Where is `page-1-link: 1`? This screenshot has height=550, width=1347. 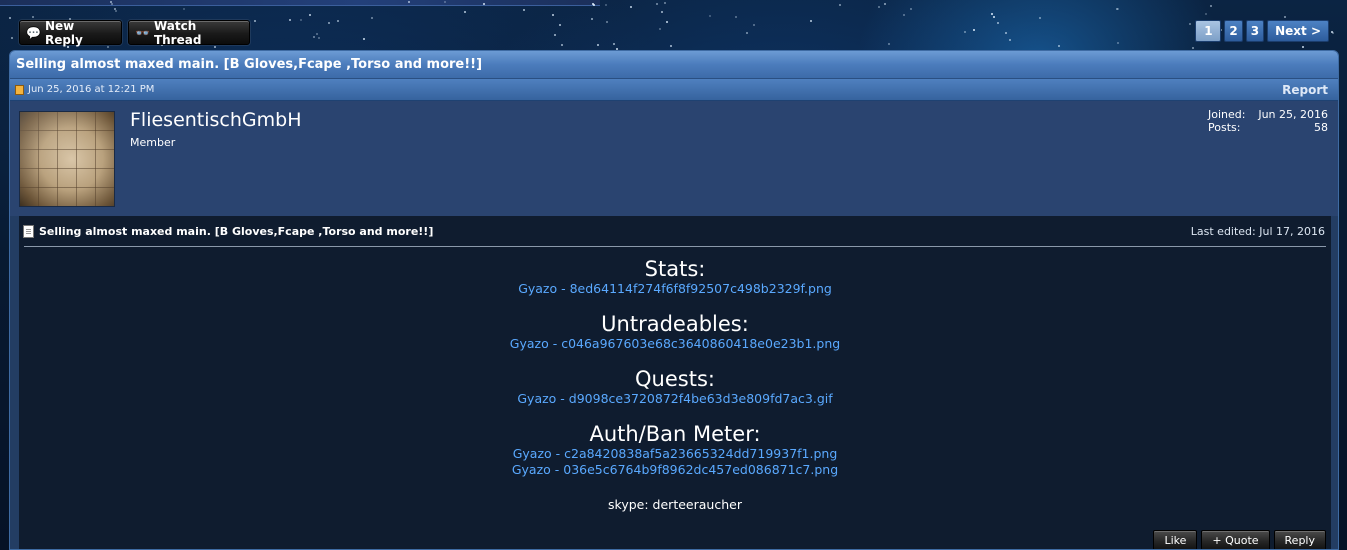
page-1-link: 1 is located at coordinates (1208, 31).